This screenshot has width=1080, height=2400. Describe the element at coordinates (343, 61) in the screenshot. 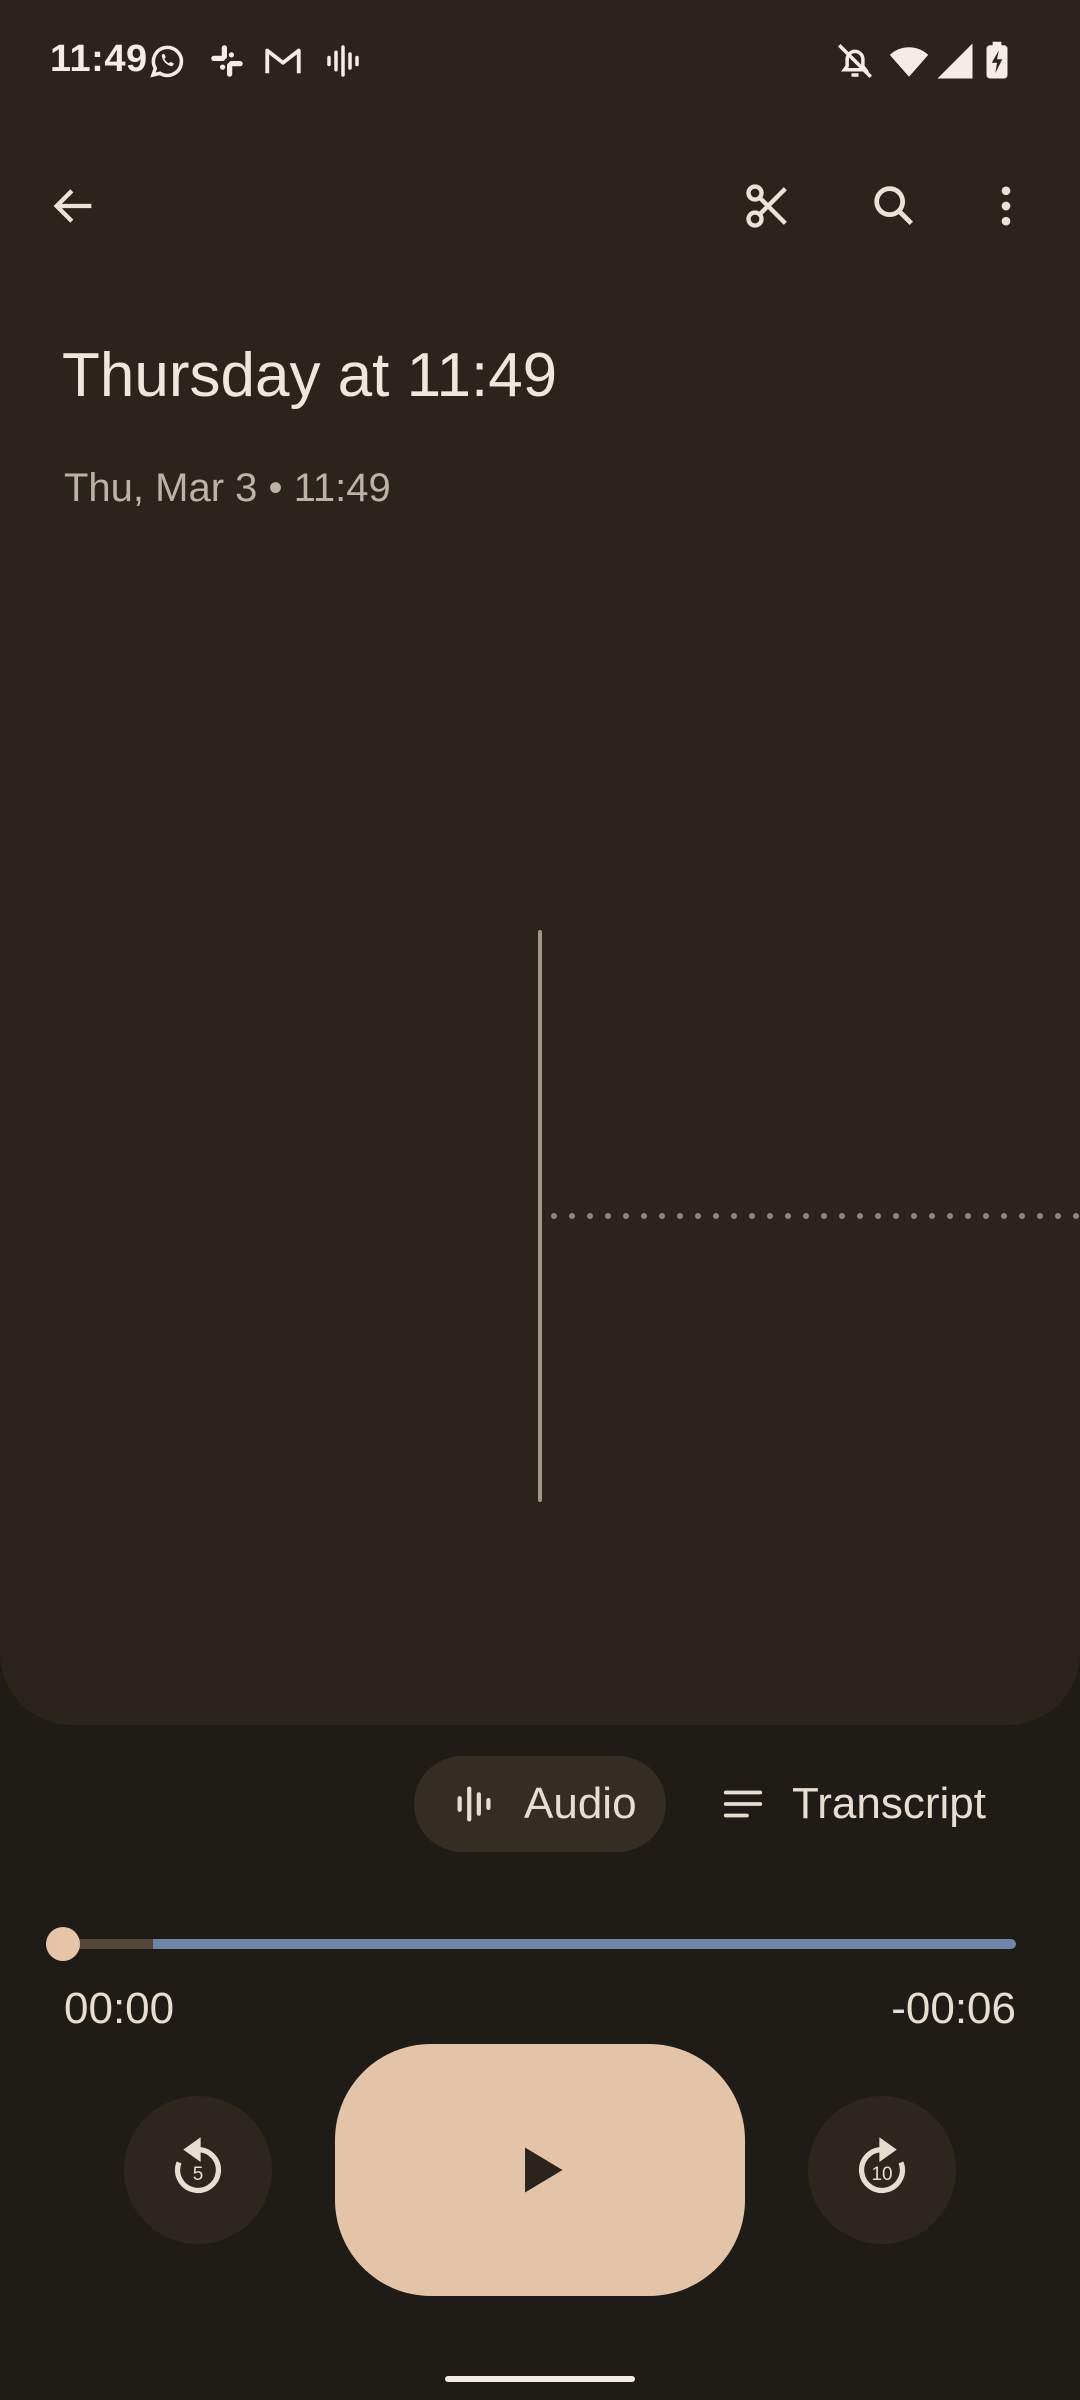

I see `recorder-icon` at that location.